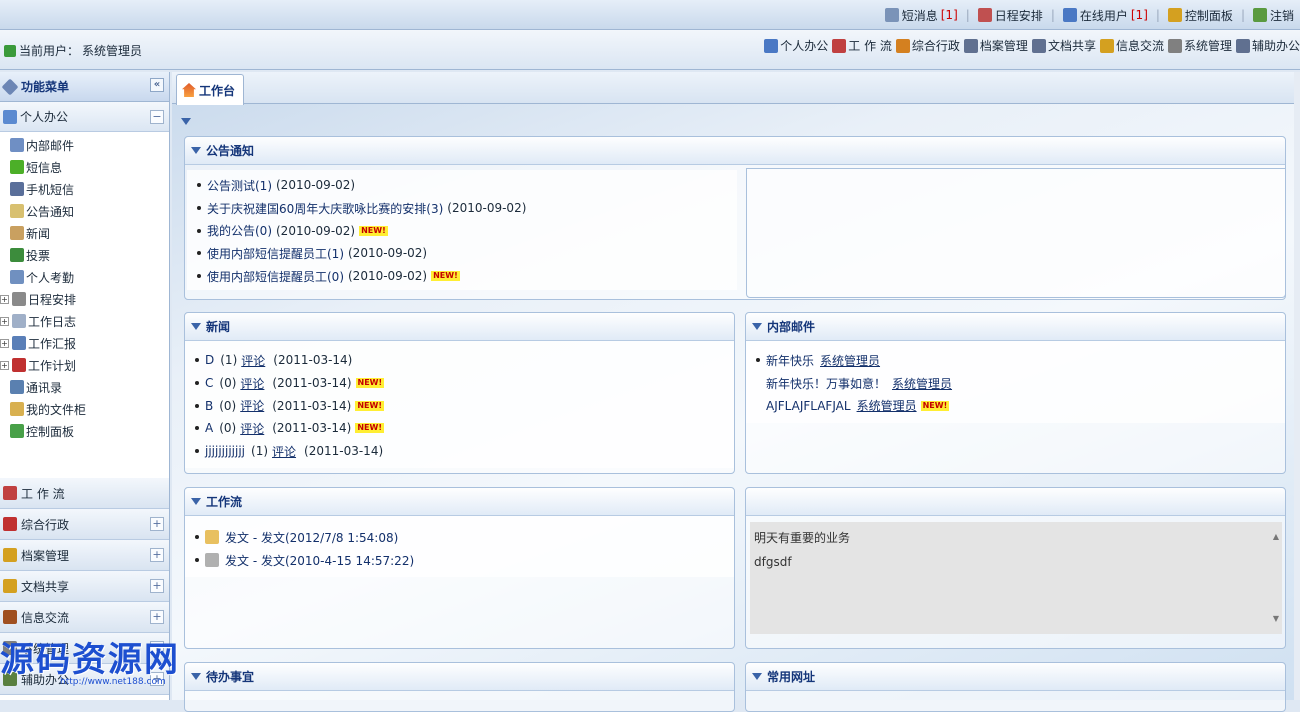  What do you see at coordinates (84, 365) in the screenshot?
I see `sidebar-item-10: + 工作计划` at bounding box center [84, 365].